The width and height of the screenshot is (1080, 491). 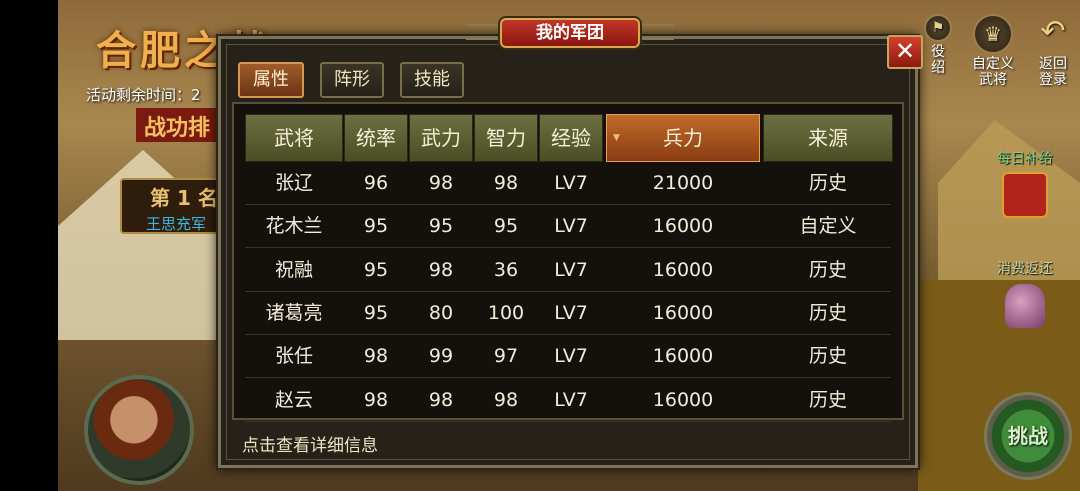 I want to click on consume-rebate-button: 消费返还, so click(x=1025, y=293).